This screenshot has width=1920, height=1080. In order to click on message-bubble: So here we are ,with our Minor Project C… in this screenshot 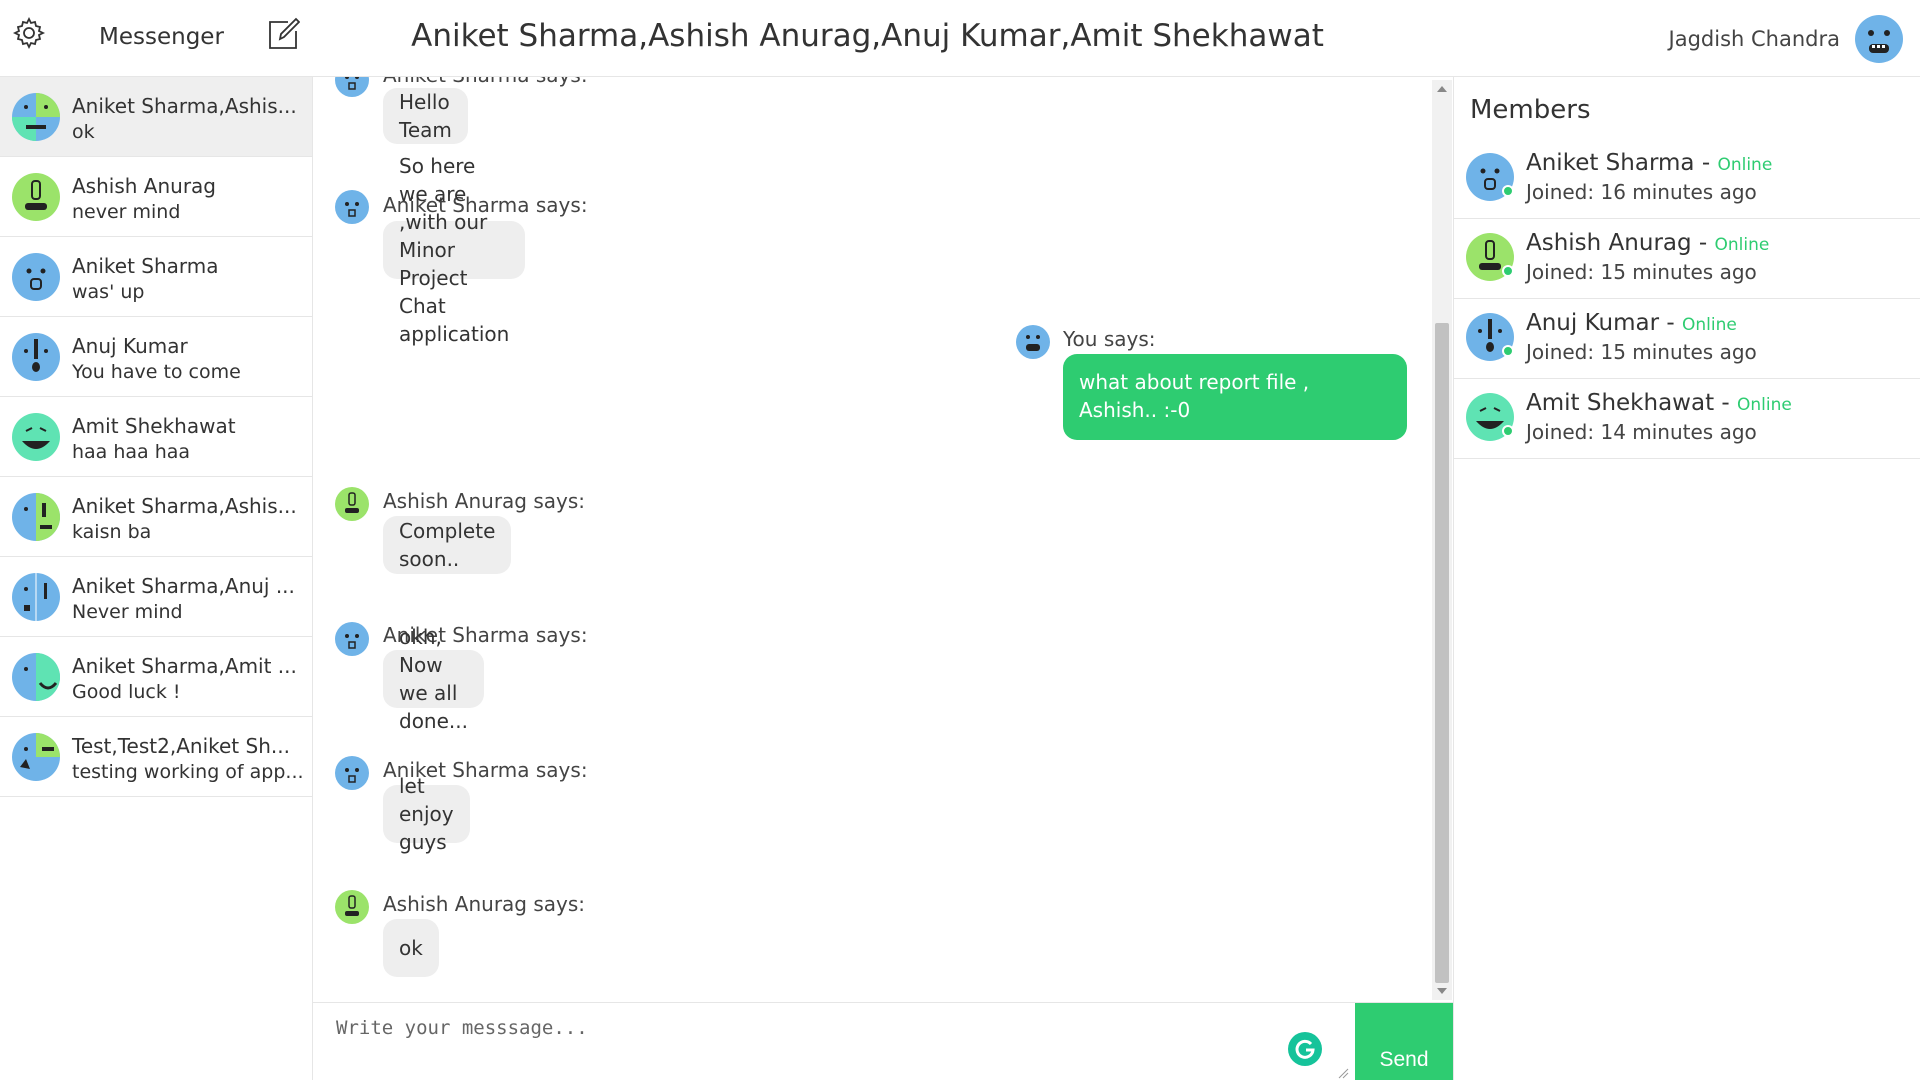, I will do `click(454, 250)`.